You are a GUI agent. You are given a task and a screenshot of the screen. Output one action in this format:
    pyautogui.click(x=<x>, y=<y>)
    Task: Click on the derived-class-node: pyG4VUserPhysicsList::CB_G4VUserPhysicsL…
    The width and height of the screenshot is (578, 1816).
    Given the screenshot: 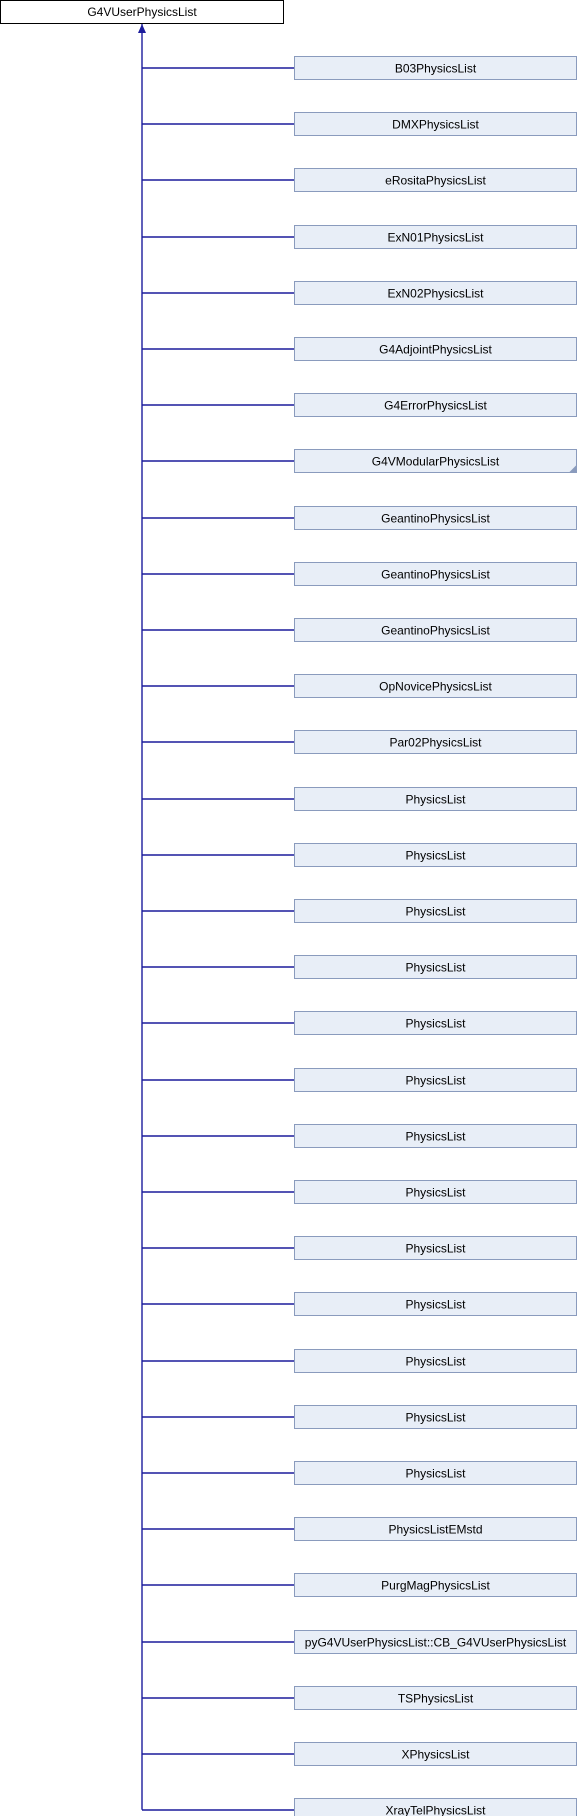 What is the action you would take?
    pyautogui.click(x=435, y=1642)
    